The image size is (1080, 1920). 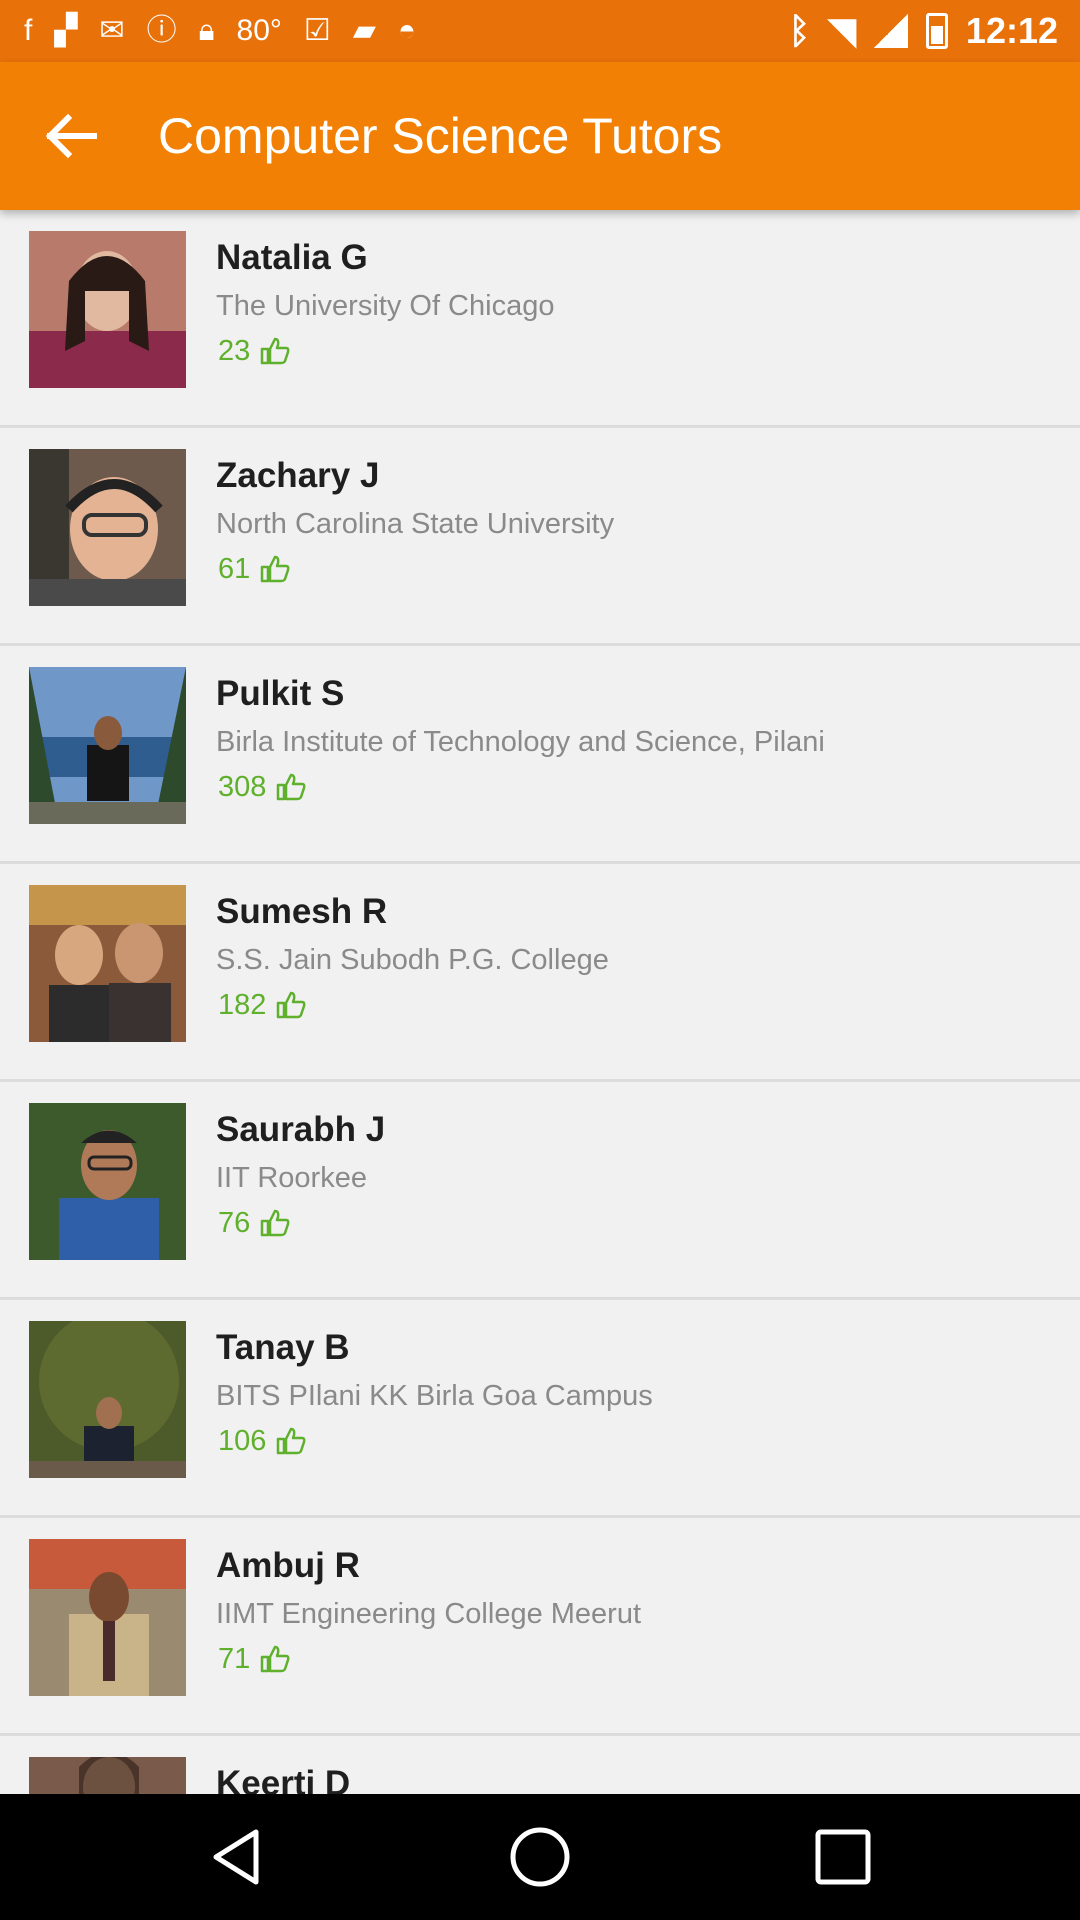 What do you see at coordinates (161, 30) in the screenshot?
I see `alert-icon: ⓘ` at bounding box center [161, 30].